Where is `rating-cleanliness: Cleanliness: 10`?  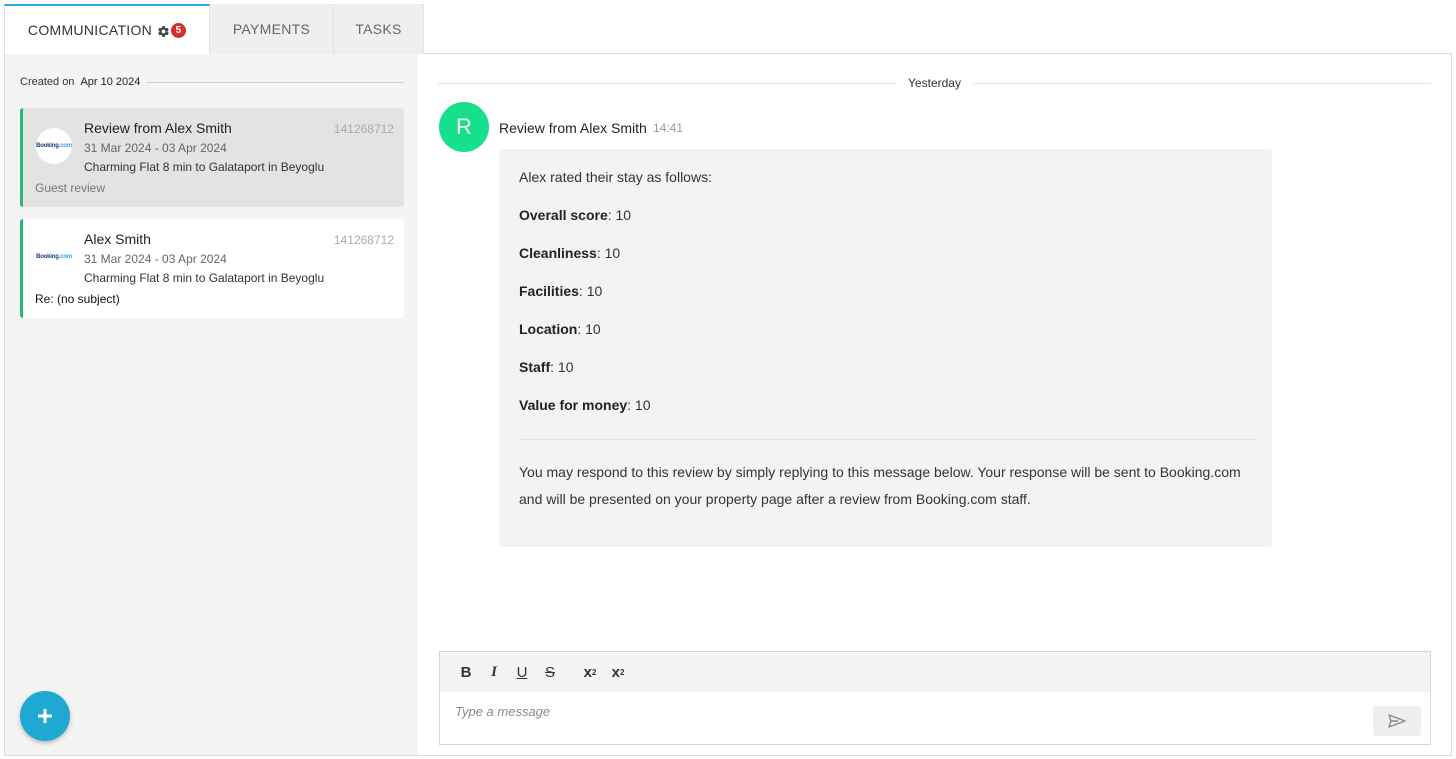 rating-cleanliness: Cleanliness: 10 is located at coordinates (569, 253).